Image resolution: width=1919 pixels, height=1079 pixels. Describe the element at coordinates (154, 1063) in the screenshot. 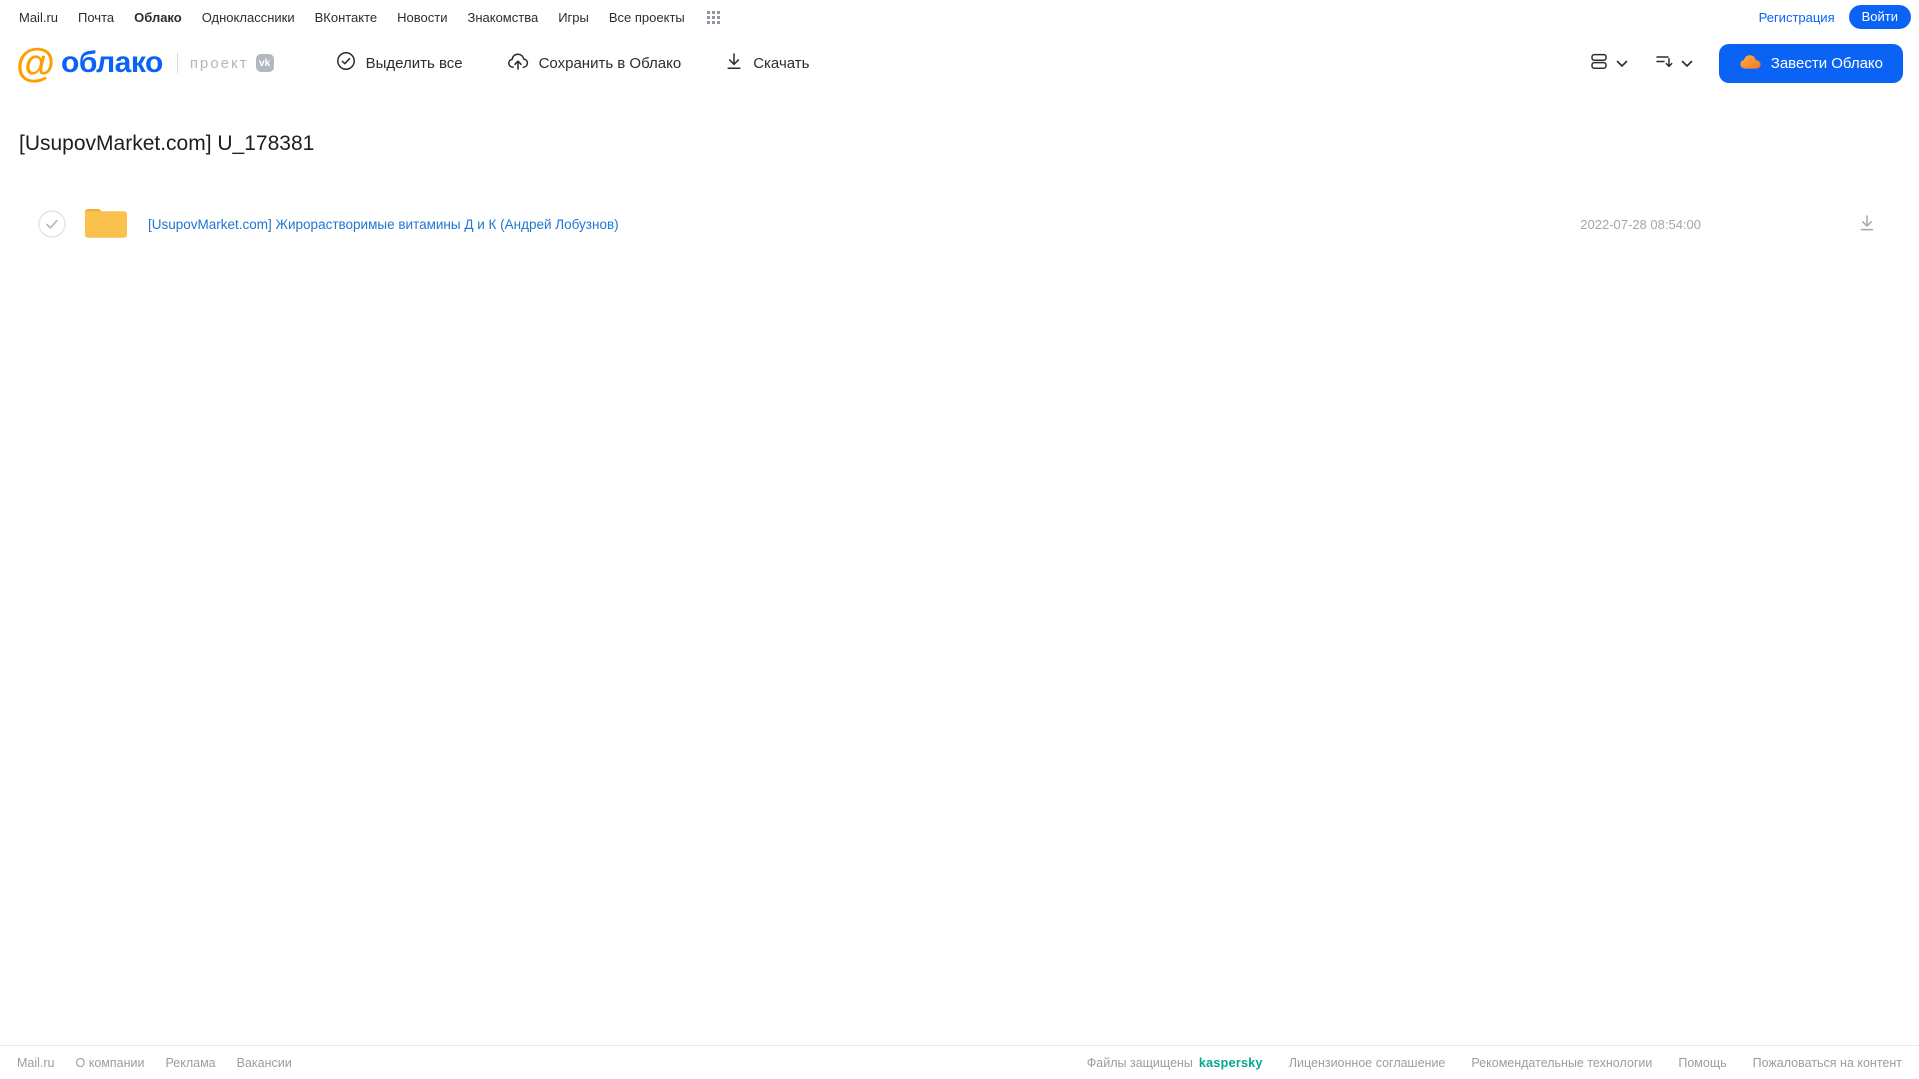

I see `footer-left-links: Mail.ru О компании Реклама Вакансии` at that location.